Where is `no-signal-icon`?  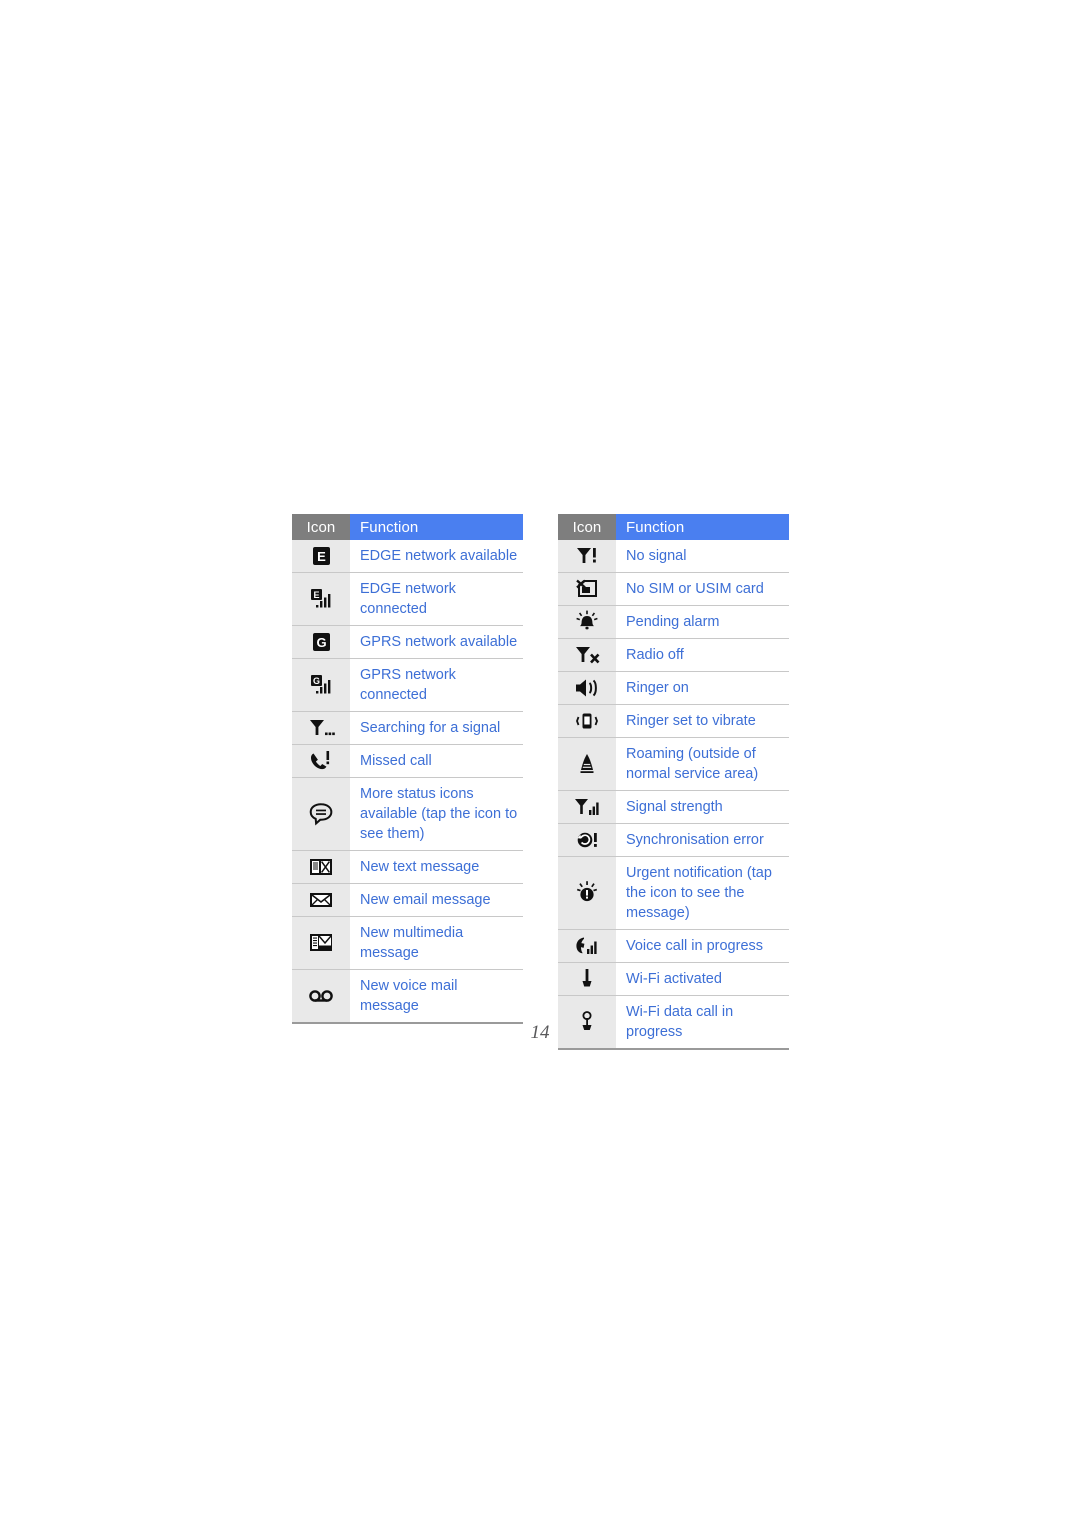 no-signal-icon is located at coordinates (587, 556).